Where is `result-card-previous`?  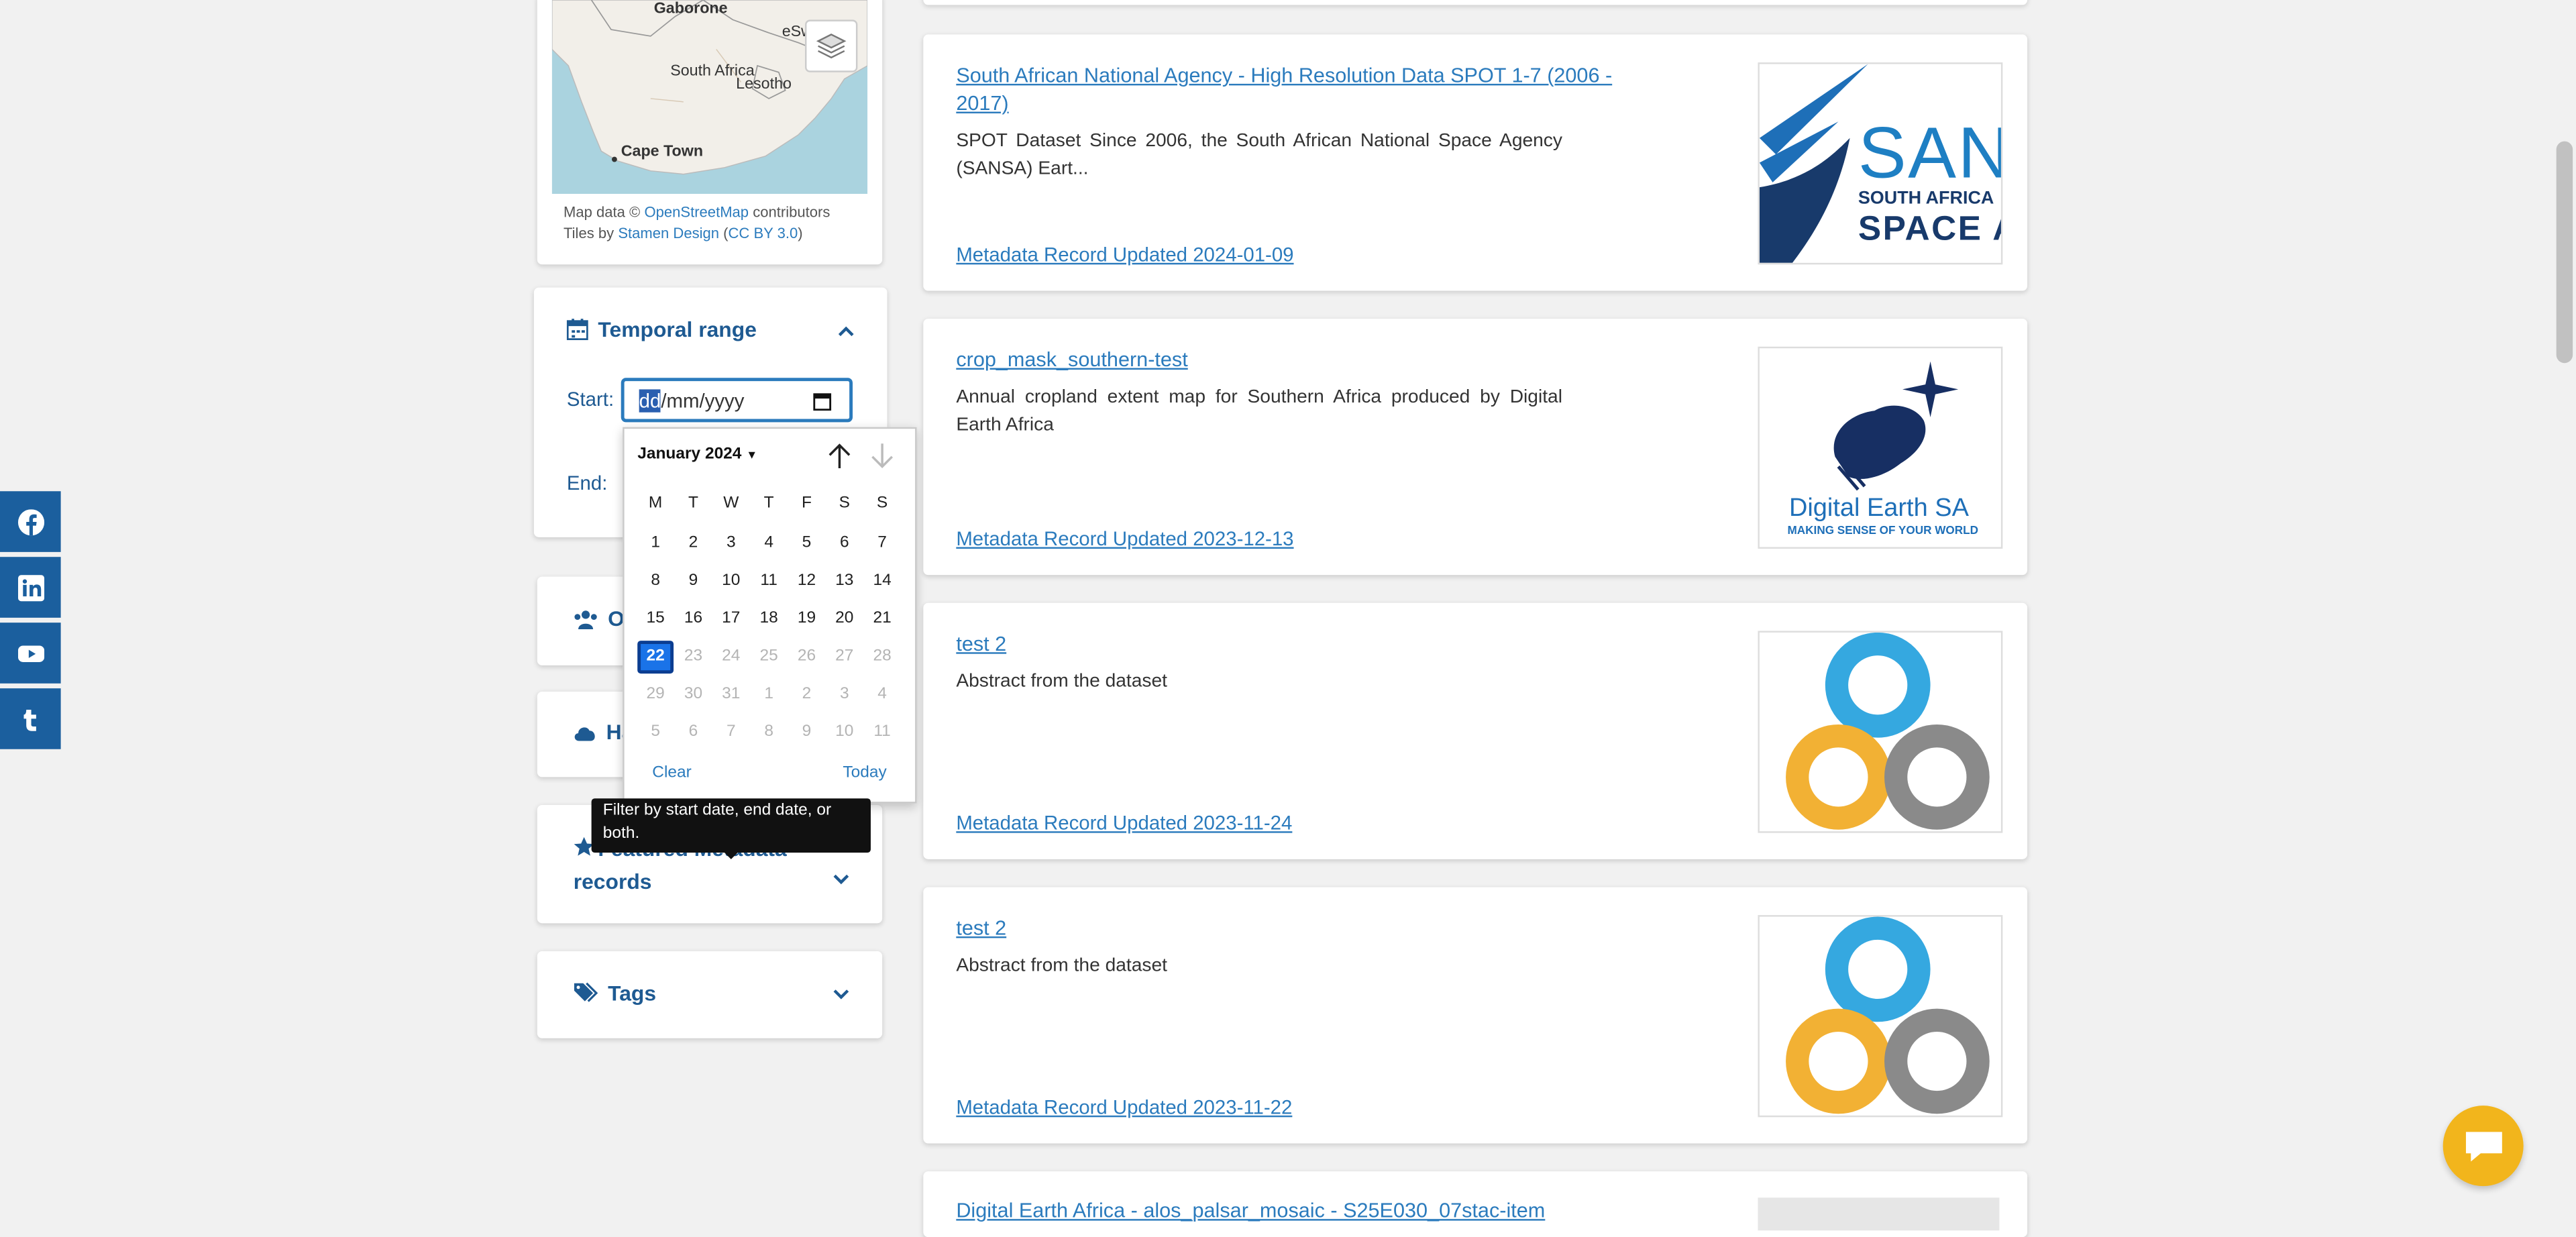
result-card-previous is located at coordinates (1475, 2).